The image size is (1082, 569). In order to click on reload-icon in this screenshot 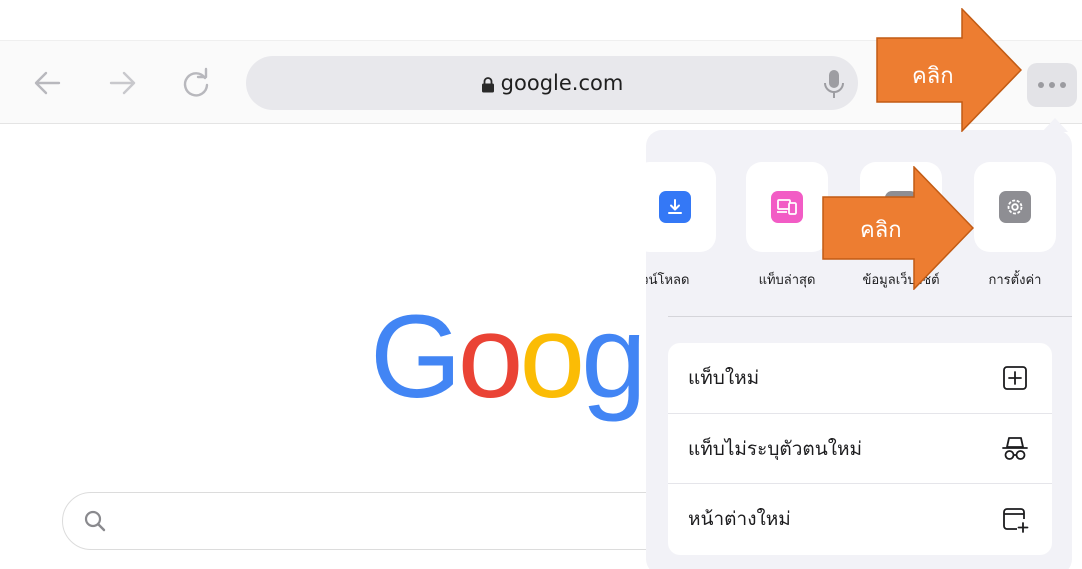, I will do `click(196, 82)`.